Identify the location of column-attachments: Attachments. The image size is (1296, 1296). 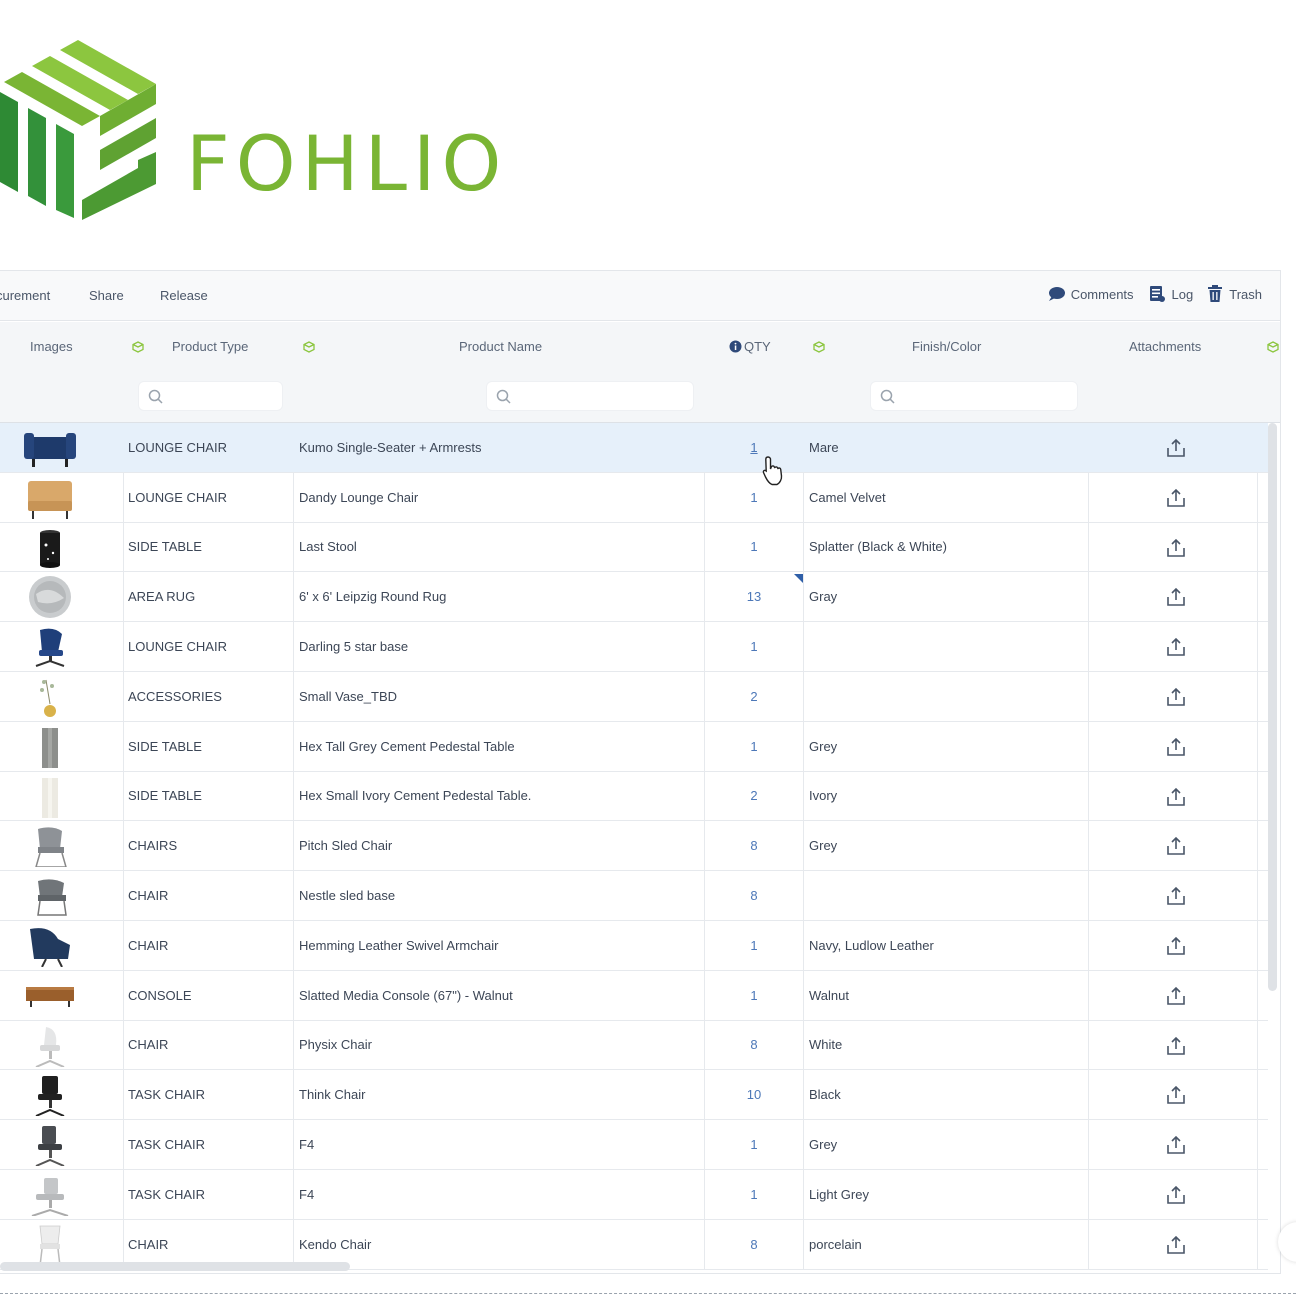
(1165, 346).